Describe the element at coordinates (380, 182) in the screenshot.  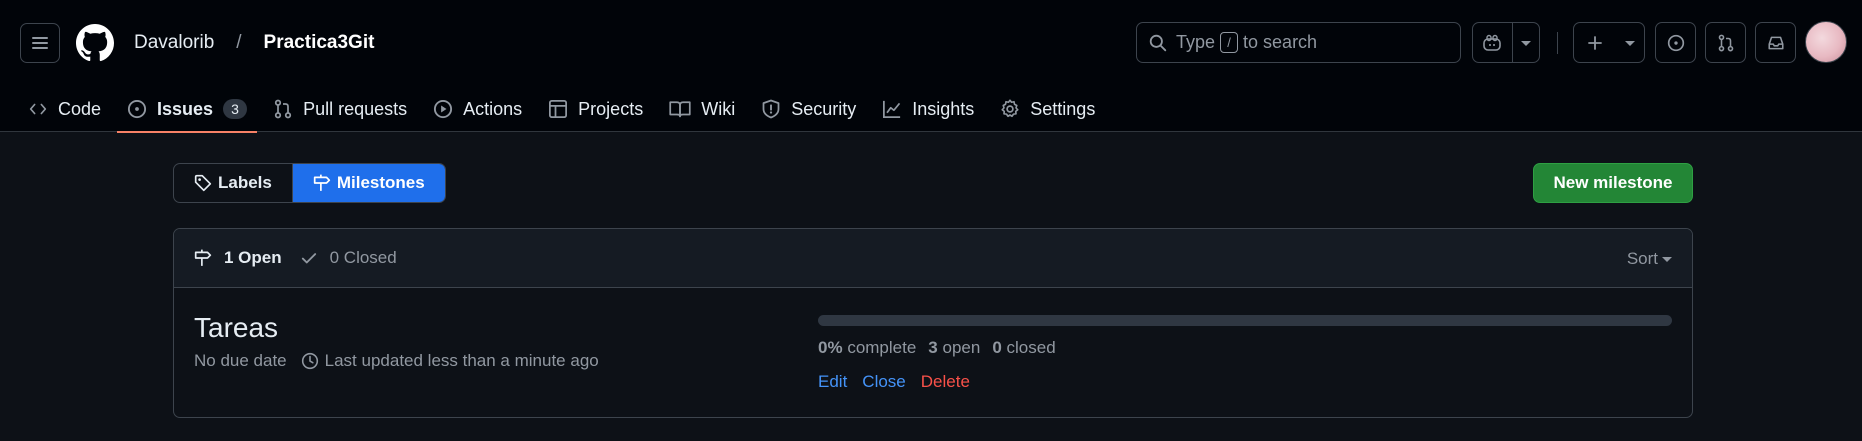
I see `milestones-label: Milestones` at that location.